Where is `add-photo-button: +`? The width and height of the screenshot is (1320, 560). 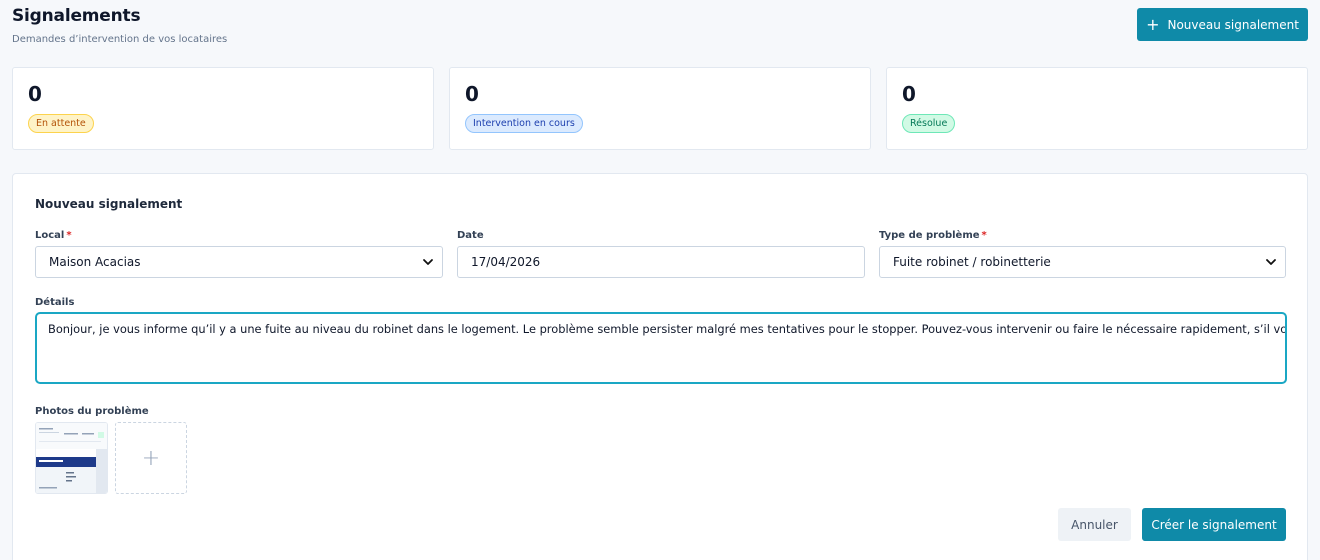 add-photo-button: + is located at coordinates (151, 458).